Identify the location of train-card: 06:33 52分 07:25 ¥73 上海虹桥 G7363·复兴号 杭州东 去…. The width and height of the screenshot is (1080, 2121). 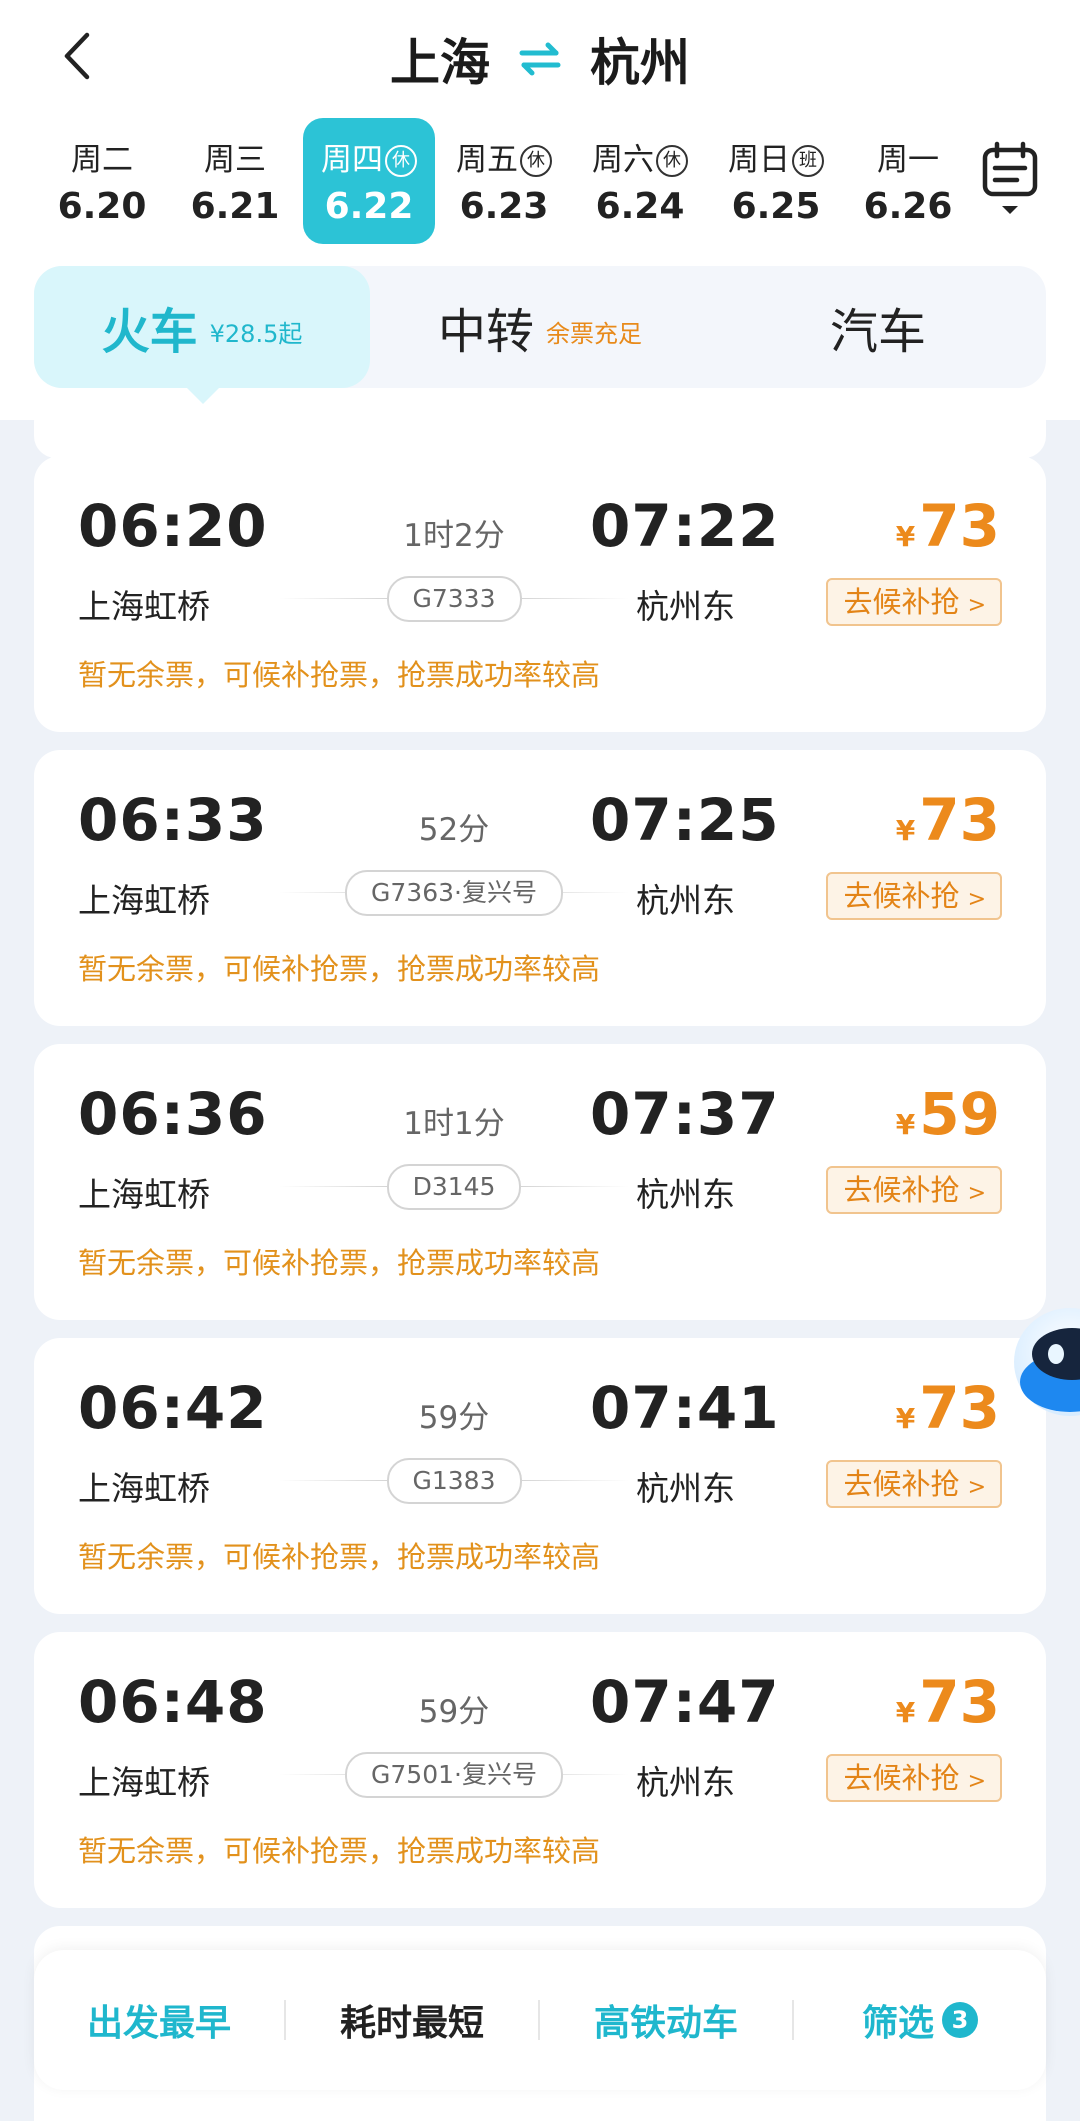
(540, 888).